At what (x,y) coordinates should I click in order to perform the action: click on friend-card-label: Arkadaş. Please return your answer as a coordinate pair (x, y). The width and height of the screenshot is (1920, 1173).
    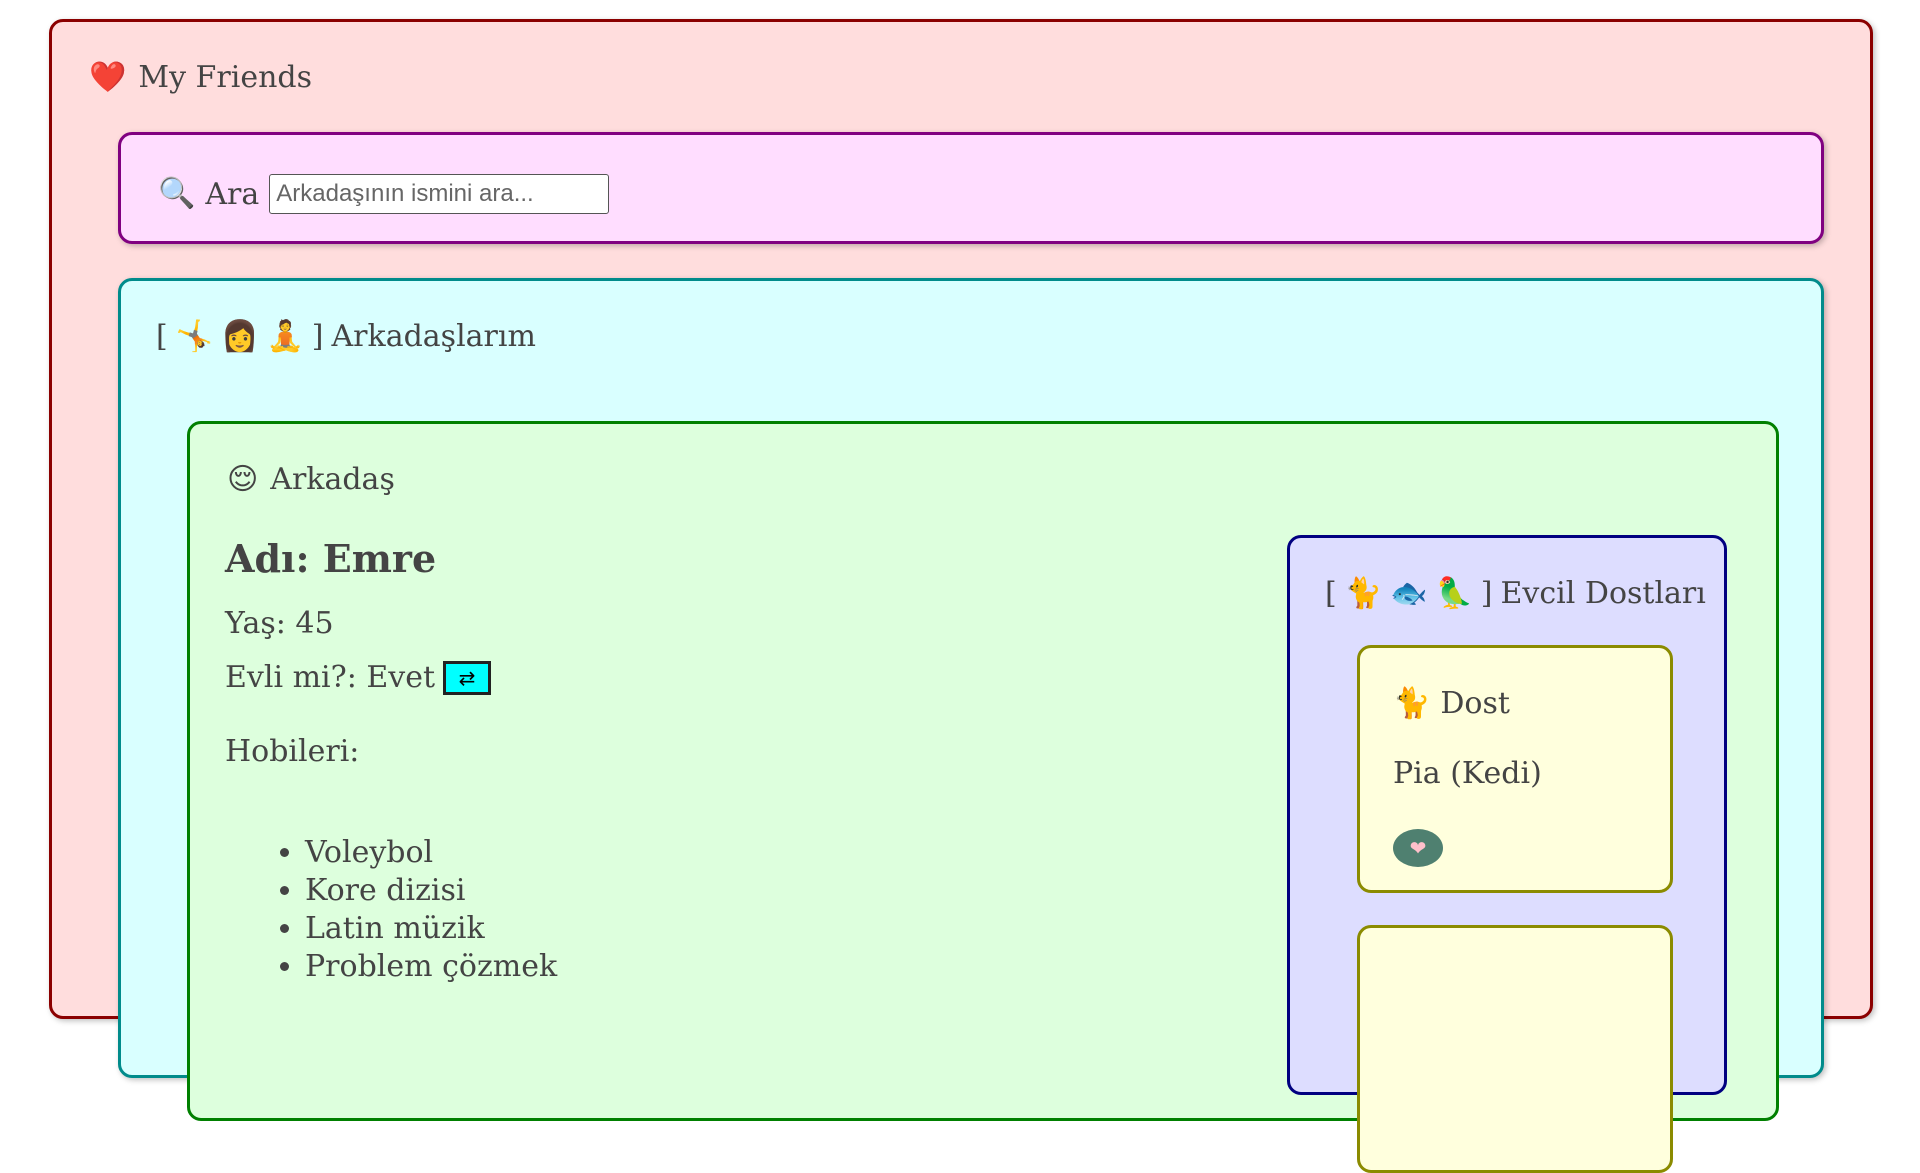
    Looking at the image, I should click on (332, 479).